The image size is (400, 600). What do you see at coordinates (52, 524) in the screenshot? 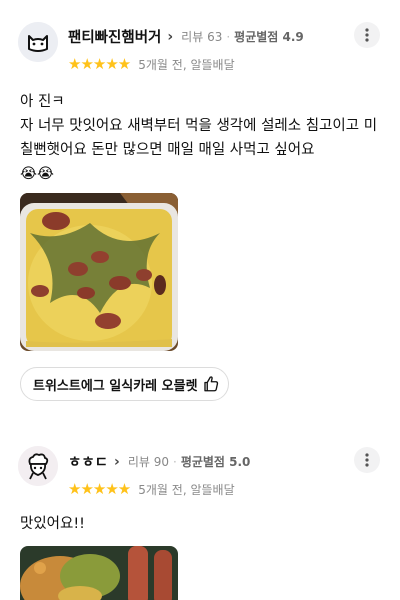
I see `review-text-line: 맛있어요!!` at bounding box center [52, 524].